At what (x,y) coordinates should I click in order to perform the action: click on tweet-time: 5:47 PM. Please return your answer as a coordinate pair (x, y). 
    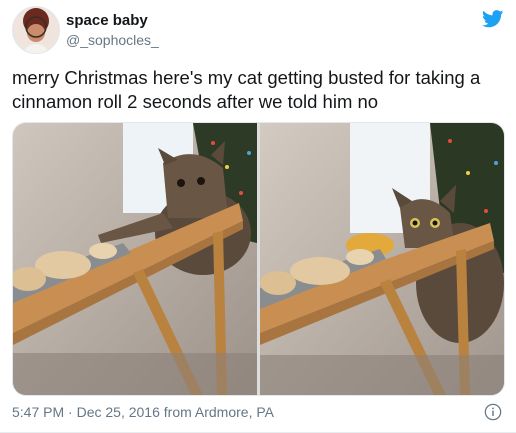
    Looking at the image, I should click on (38, 412).